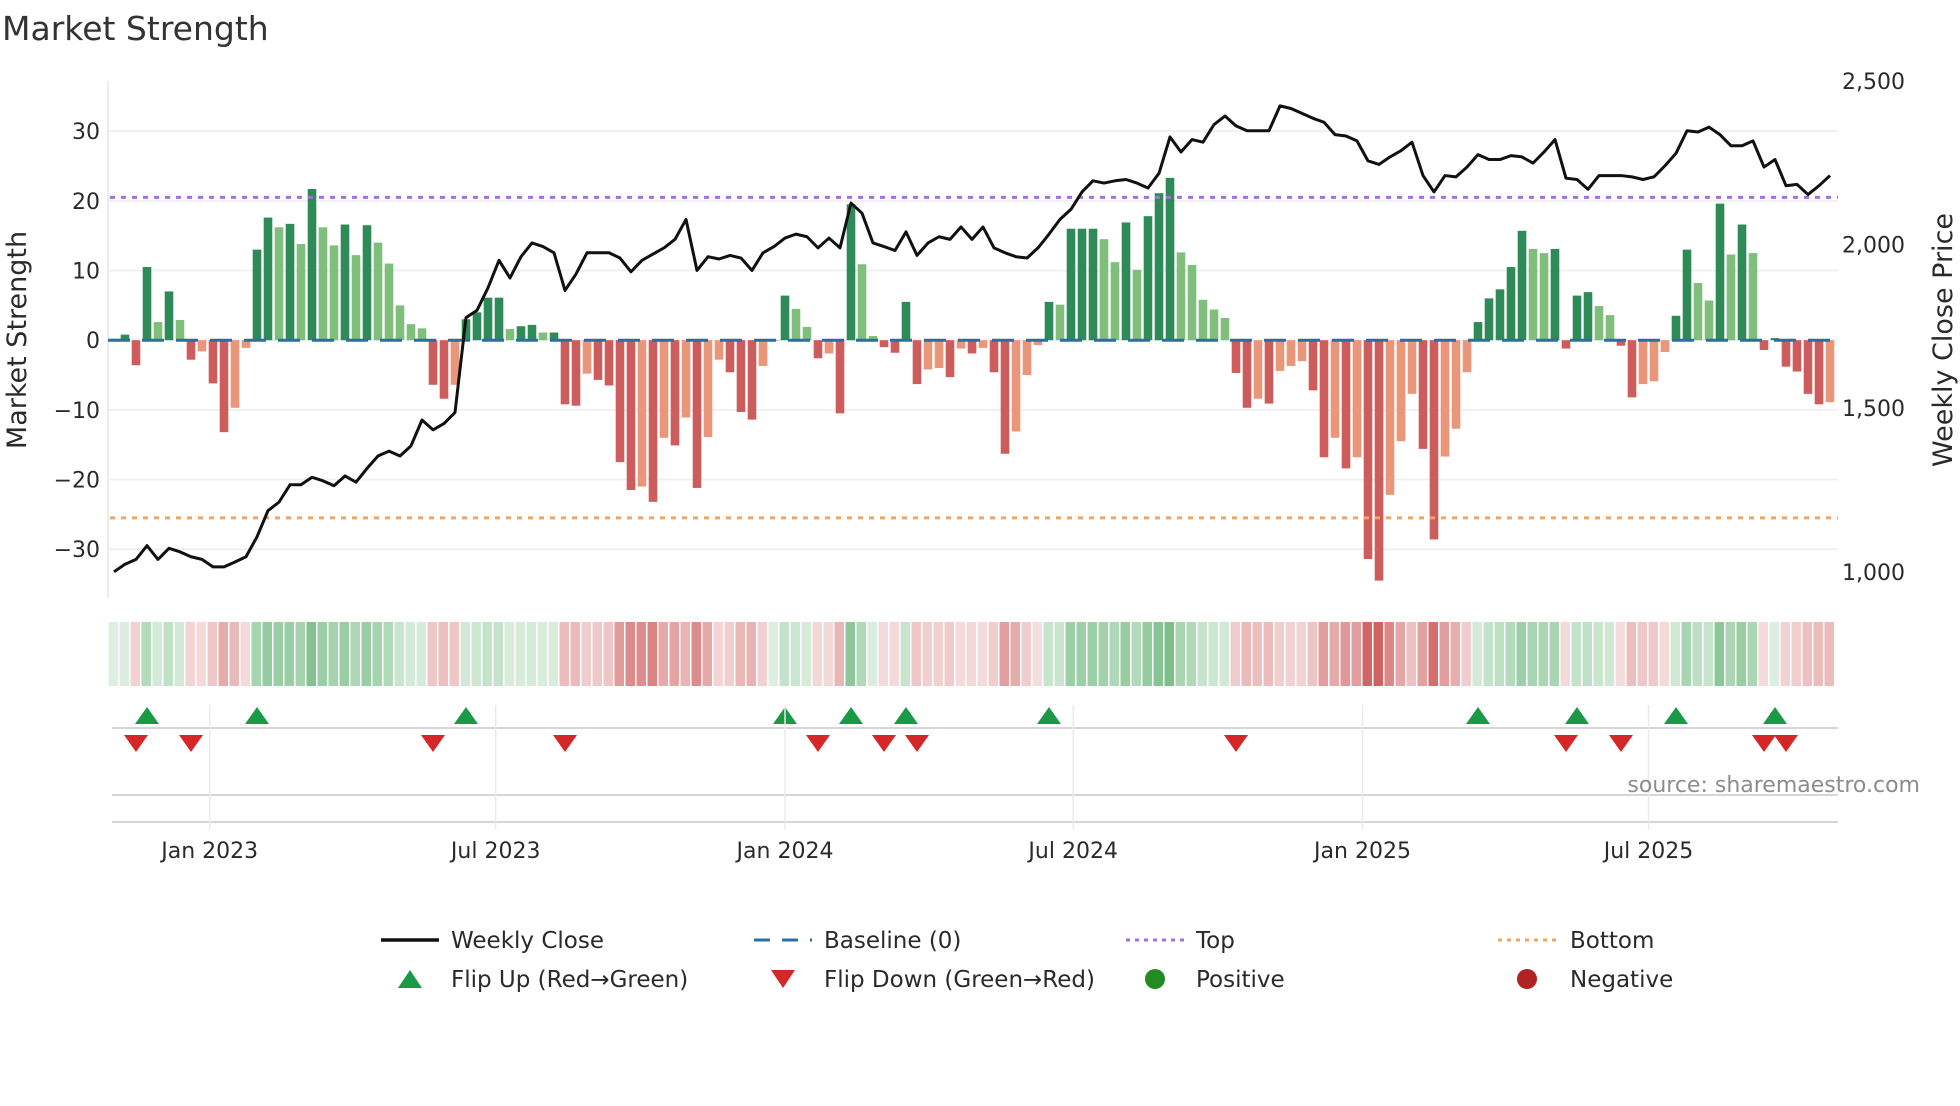 The width and height of the screenshot is (1960, 1106). I want to click on legend-circle-icon, so click(1527, 979).